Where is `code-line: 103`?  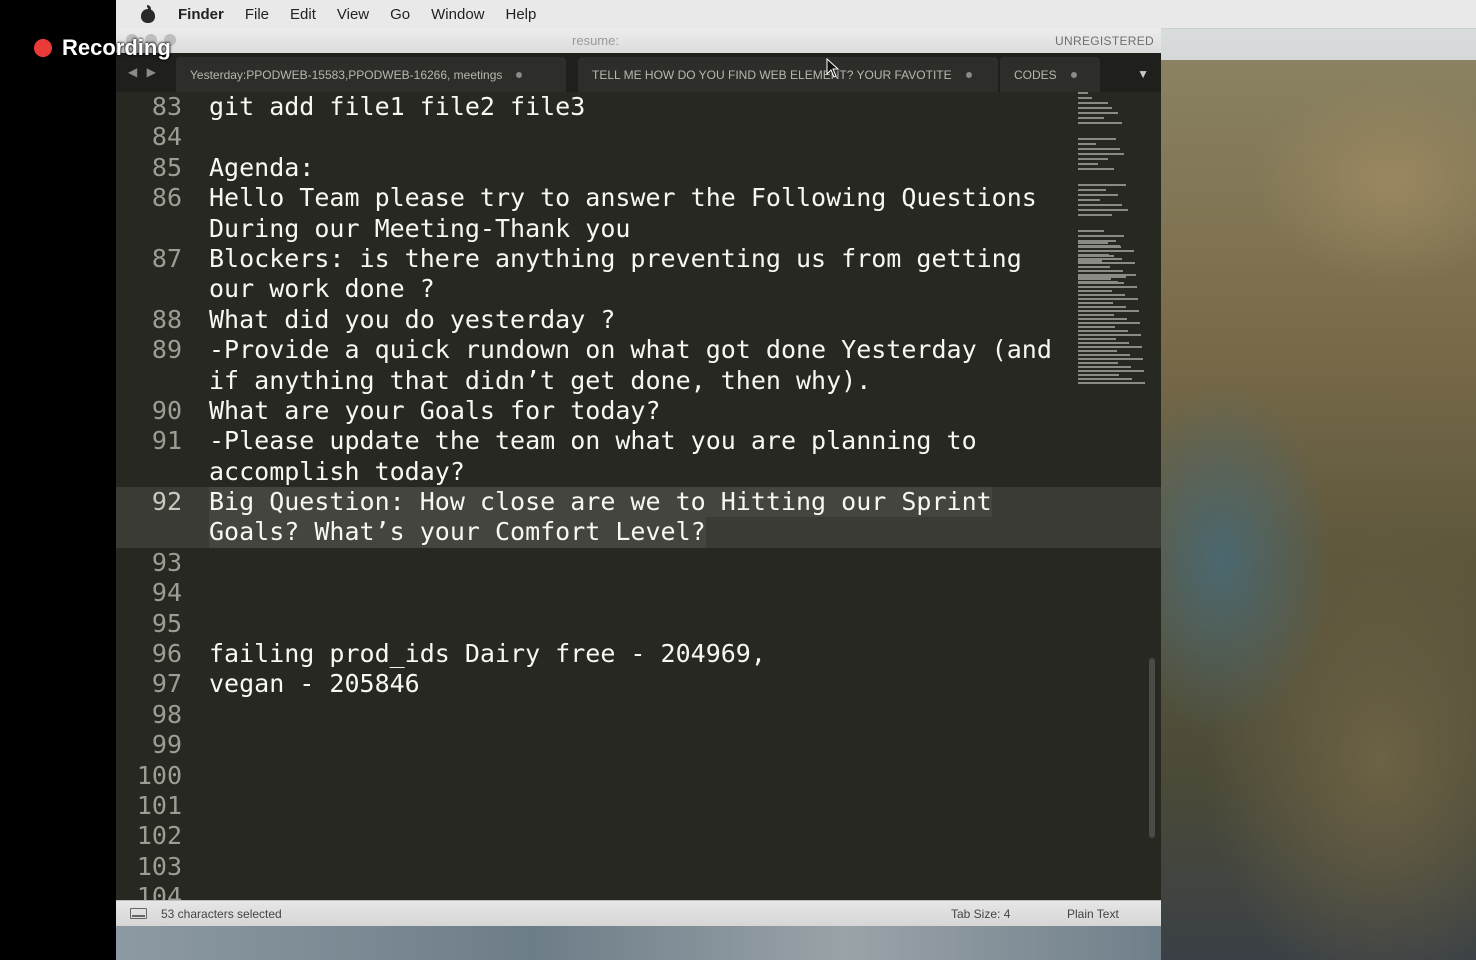 code-line: 103 is located at coordinates (638, 867).